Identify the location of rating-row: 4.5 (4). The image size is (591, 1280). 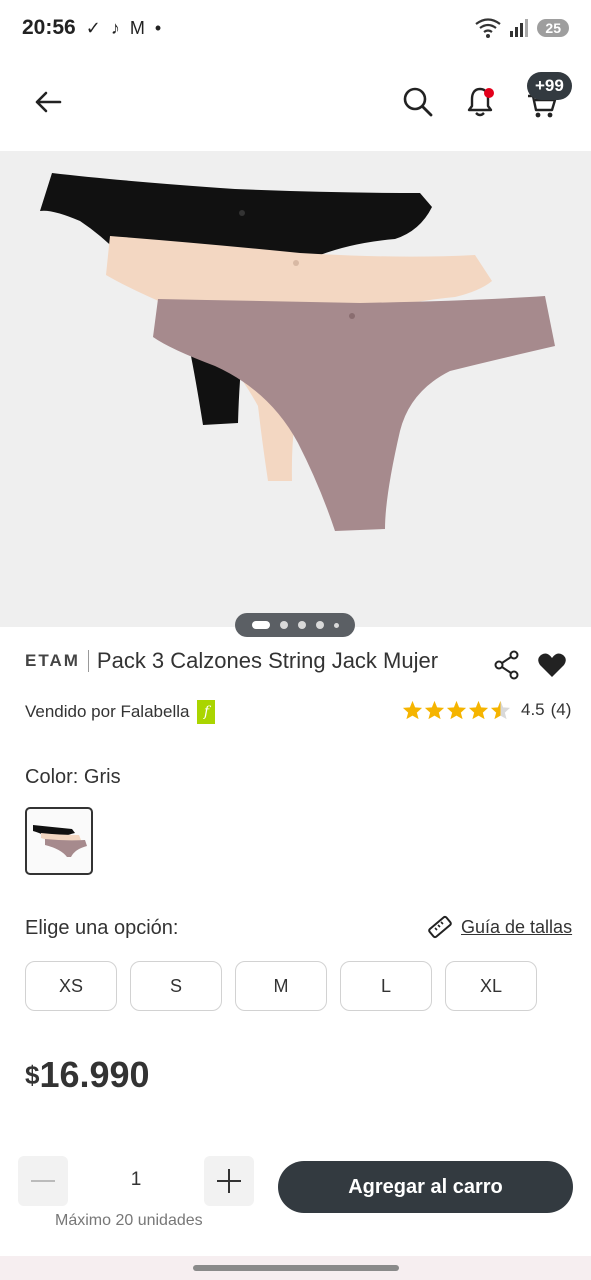
(486, 710).